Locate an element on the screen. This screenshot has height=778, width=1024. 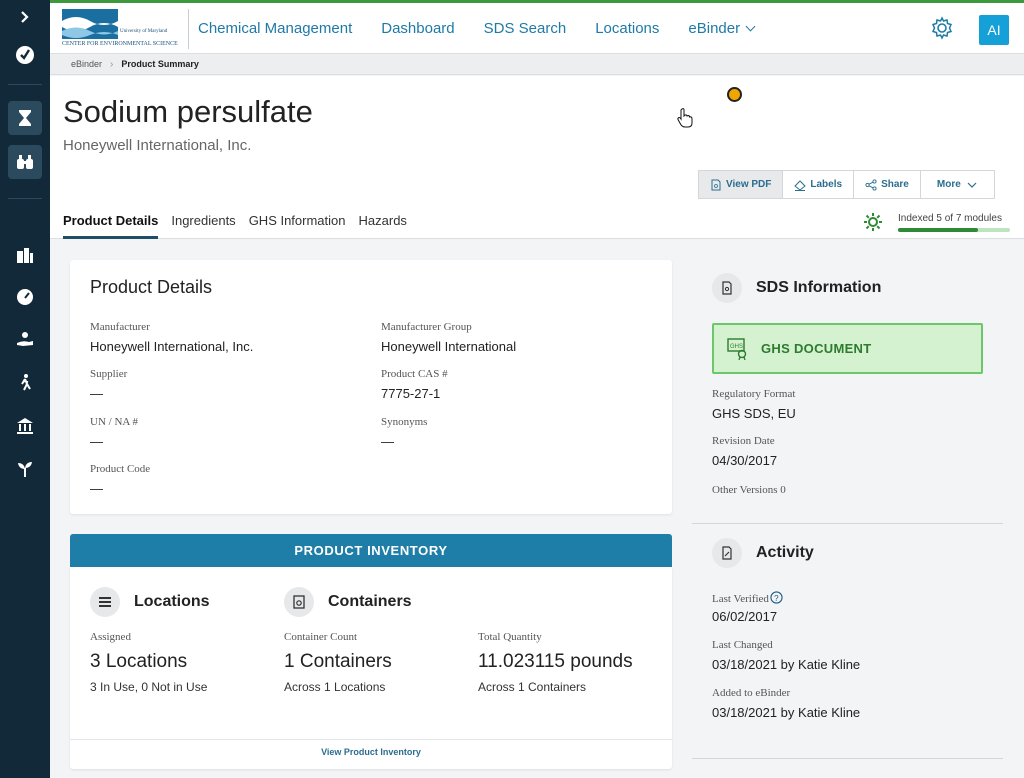
walking-person-icon is located at coordinates (26, 382).